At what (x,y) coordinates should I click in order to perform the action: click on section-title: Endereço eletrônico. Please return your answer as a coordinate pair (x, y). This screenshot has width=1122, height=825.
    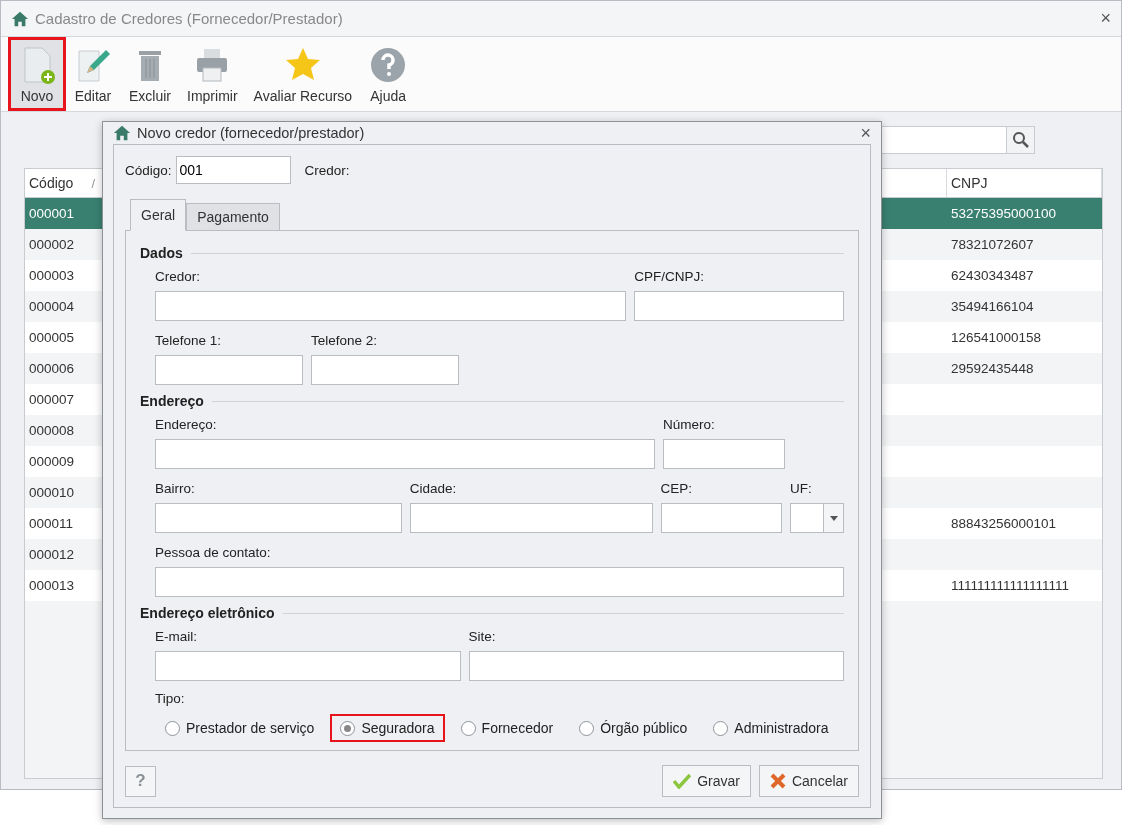
    Looking at the image, I should click on (207, 613).